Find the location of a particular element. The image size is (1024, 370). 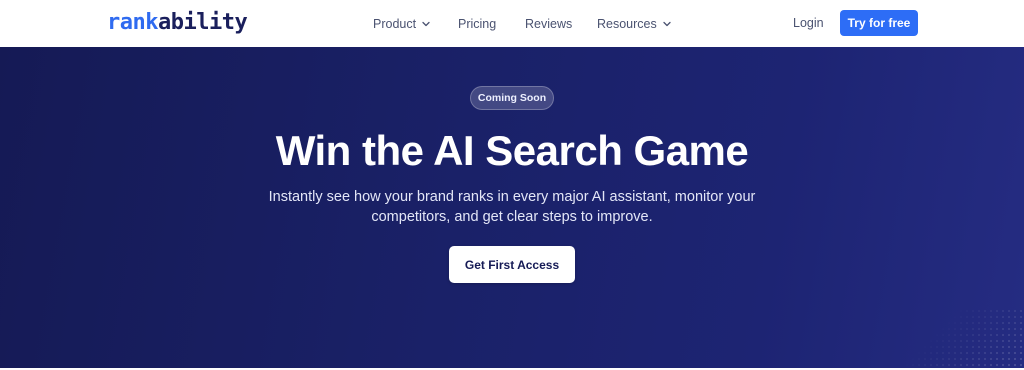

logo-part-rank: rank is located at coordinates (132, 22).